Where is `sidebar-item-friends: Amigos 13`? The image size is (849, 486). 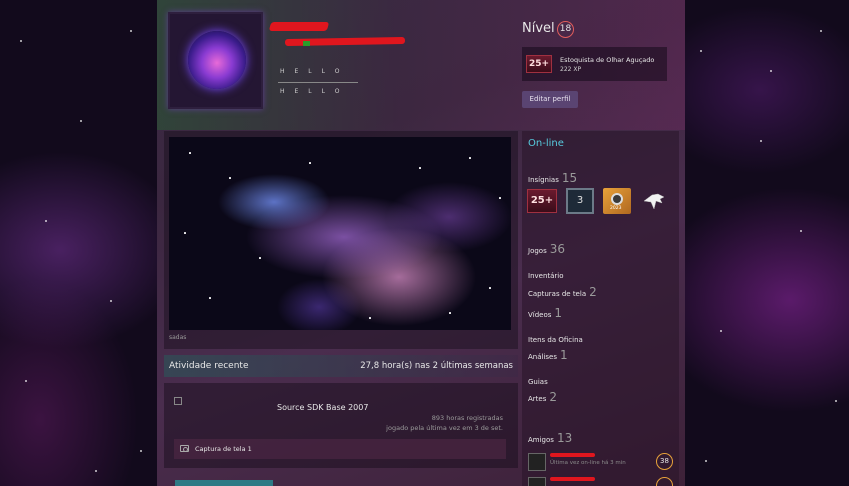 sidebar-item-friends: Amigos 13 is located at coordinates (550, 438).